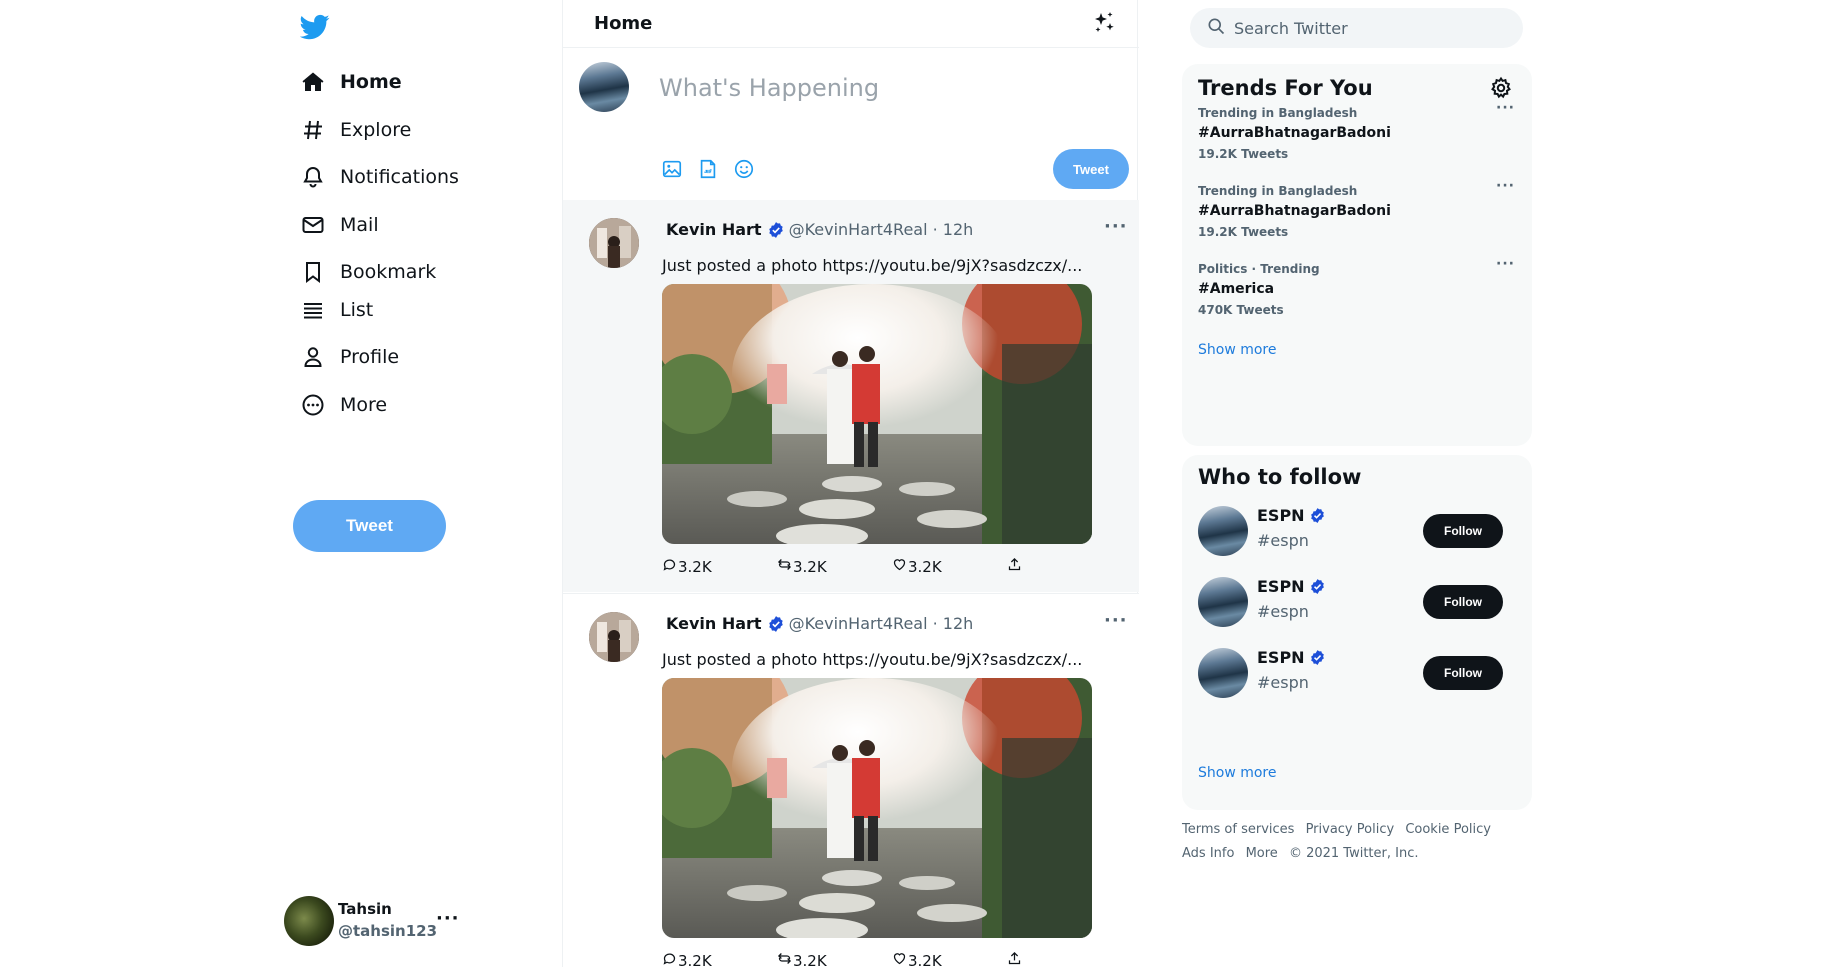  What do you see at coordinates (313, 130) in the screenshot?
I see `hashtag-icon` at bounding box center [313, 130].